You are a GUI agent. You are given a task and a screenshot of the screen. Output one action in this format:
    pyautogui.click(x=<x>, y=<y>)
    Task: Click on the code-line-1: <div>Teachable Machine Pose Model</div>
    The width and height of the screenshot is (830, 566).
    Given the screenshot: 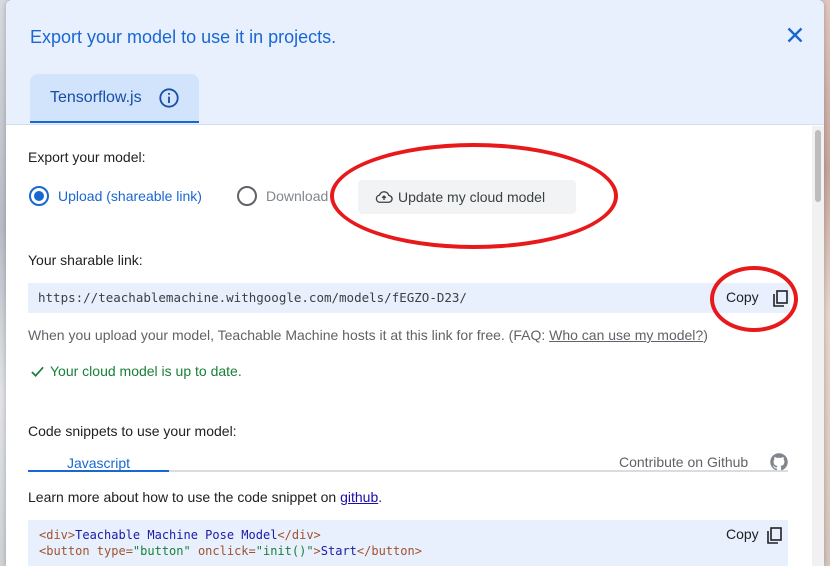 What is the action you would take?
    pyautogui.click(x=180, y=535)
    